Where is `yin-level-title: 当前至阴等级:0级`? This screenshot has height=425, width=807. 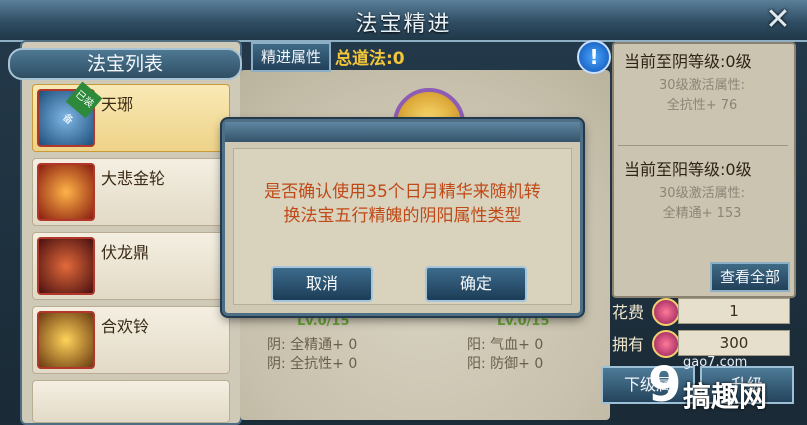
yin-level-title: 当前至阴等级:0级 is located at coordinates (688, 61).